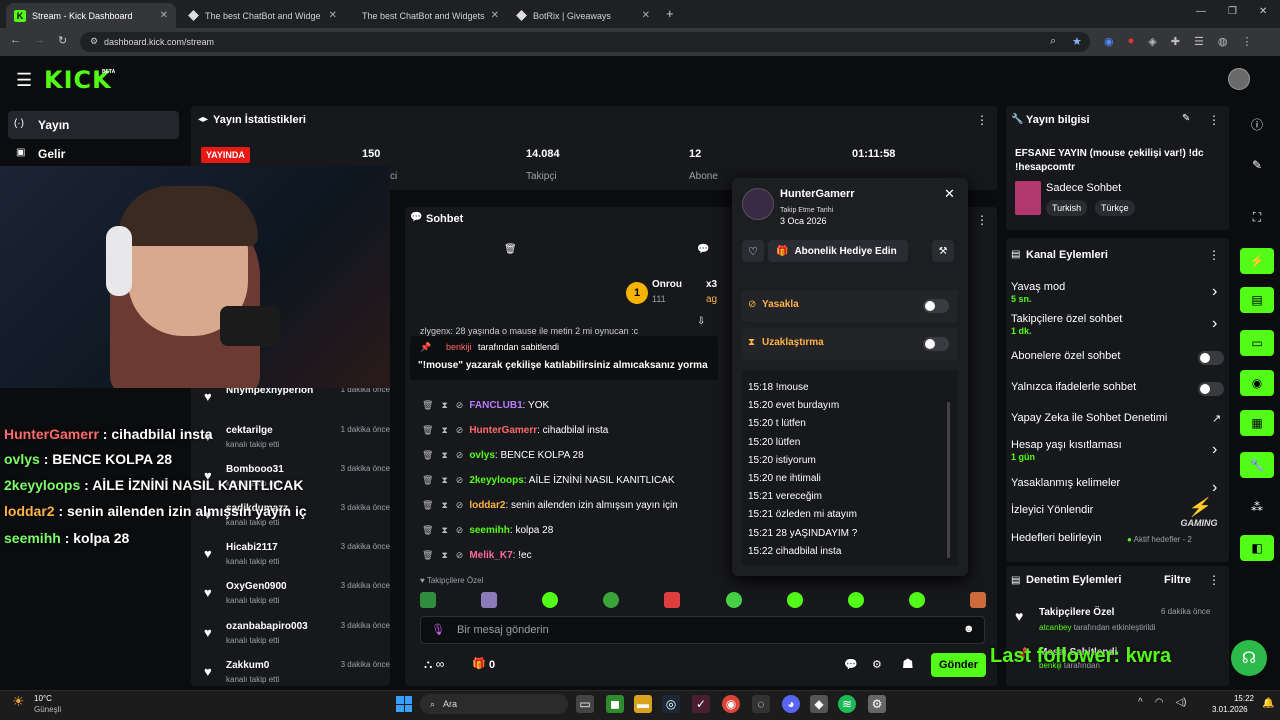 This screenshot has width=1280, height=720. I want to click on channel-action-label: Yapay Zeka ile Sohbet Denetimi, so click(1089, 418).